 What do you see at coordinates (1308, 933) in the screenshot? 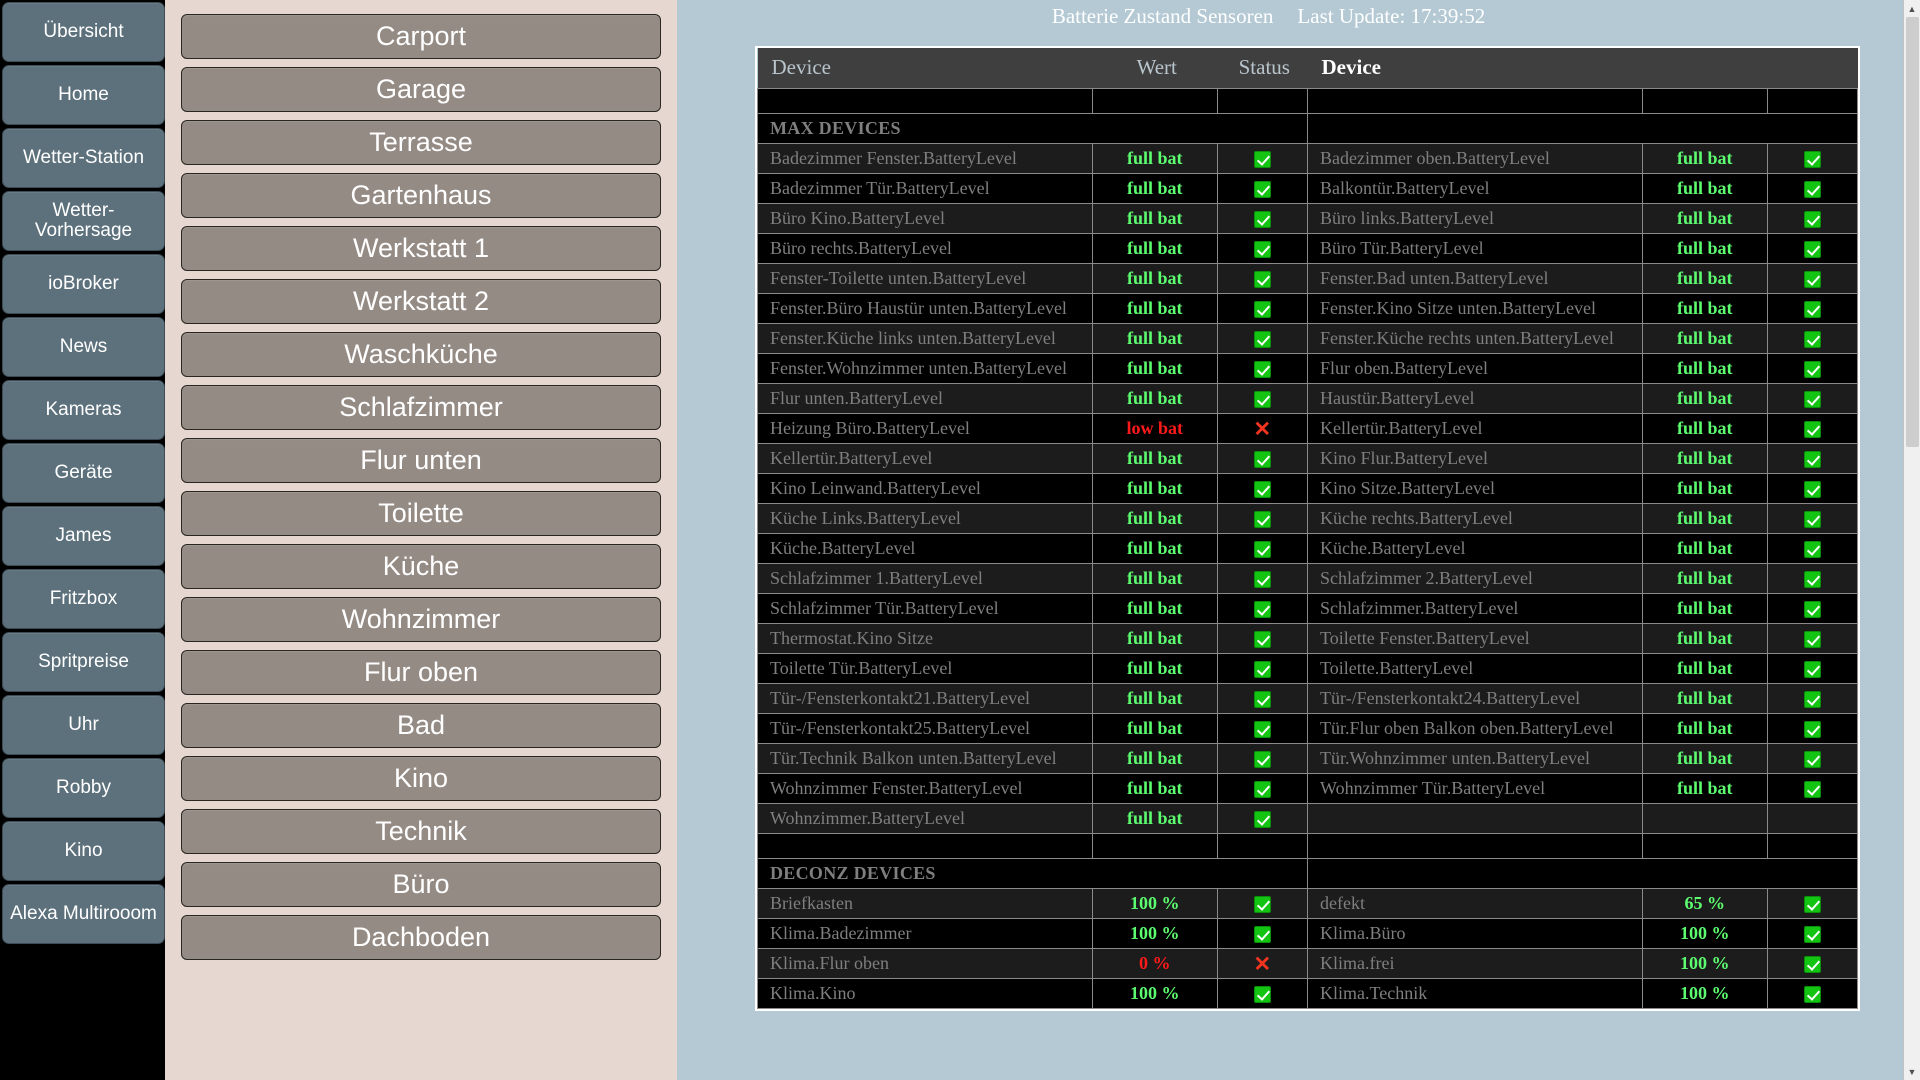
I see `table-row: Klima.Badezimmer 100 % Klima.Büro 100 %` at bounding box center [1308, 933].